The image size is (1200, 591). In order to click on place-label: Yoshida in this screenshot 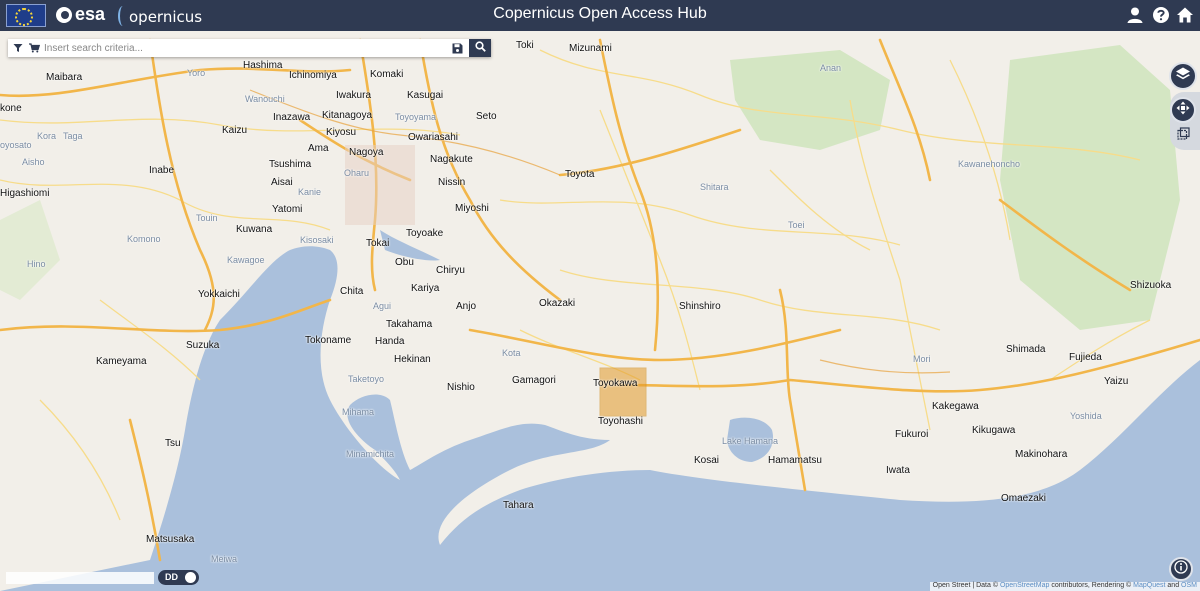, I will do `click(1086, 416)`.